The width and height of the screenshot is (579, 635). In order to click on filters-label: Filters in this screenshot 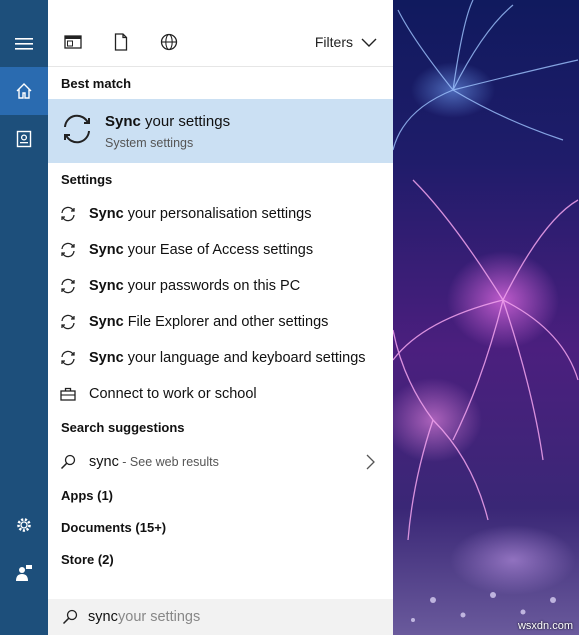, I will do `click(333, 42)`.